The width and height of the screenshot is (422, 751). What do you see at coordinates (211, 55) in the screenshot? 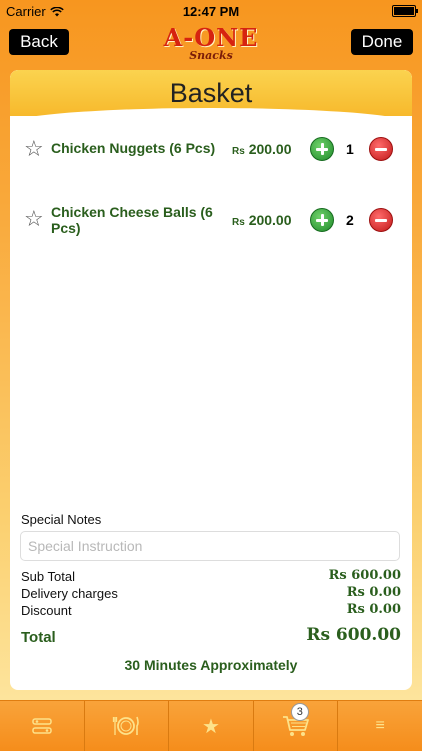
I see `logo-sub-text: Snacks` at bounding box center [211, 55].